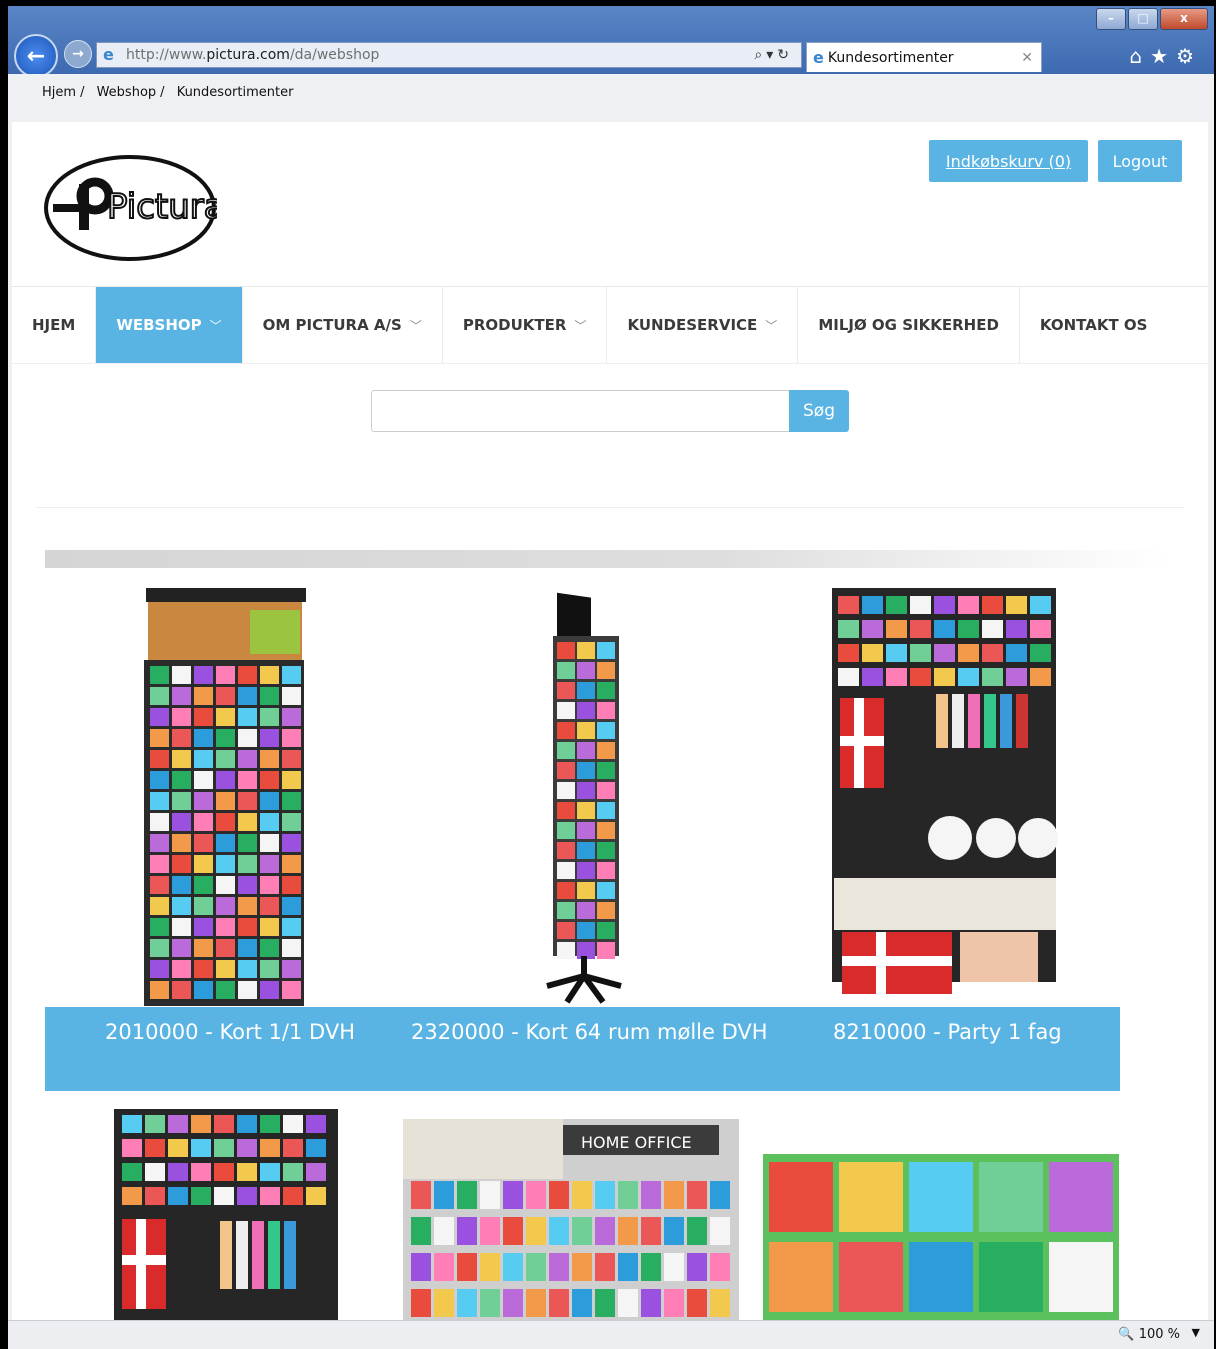  What do you see at coordinates (947, 1032) in the screenshot?
I see `product-caption: 8210000 - Party 1 fag` at bounding box center [947, 1032].